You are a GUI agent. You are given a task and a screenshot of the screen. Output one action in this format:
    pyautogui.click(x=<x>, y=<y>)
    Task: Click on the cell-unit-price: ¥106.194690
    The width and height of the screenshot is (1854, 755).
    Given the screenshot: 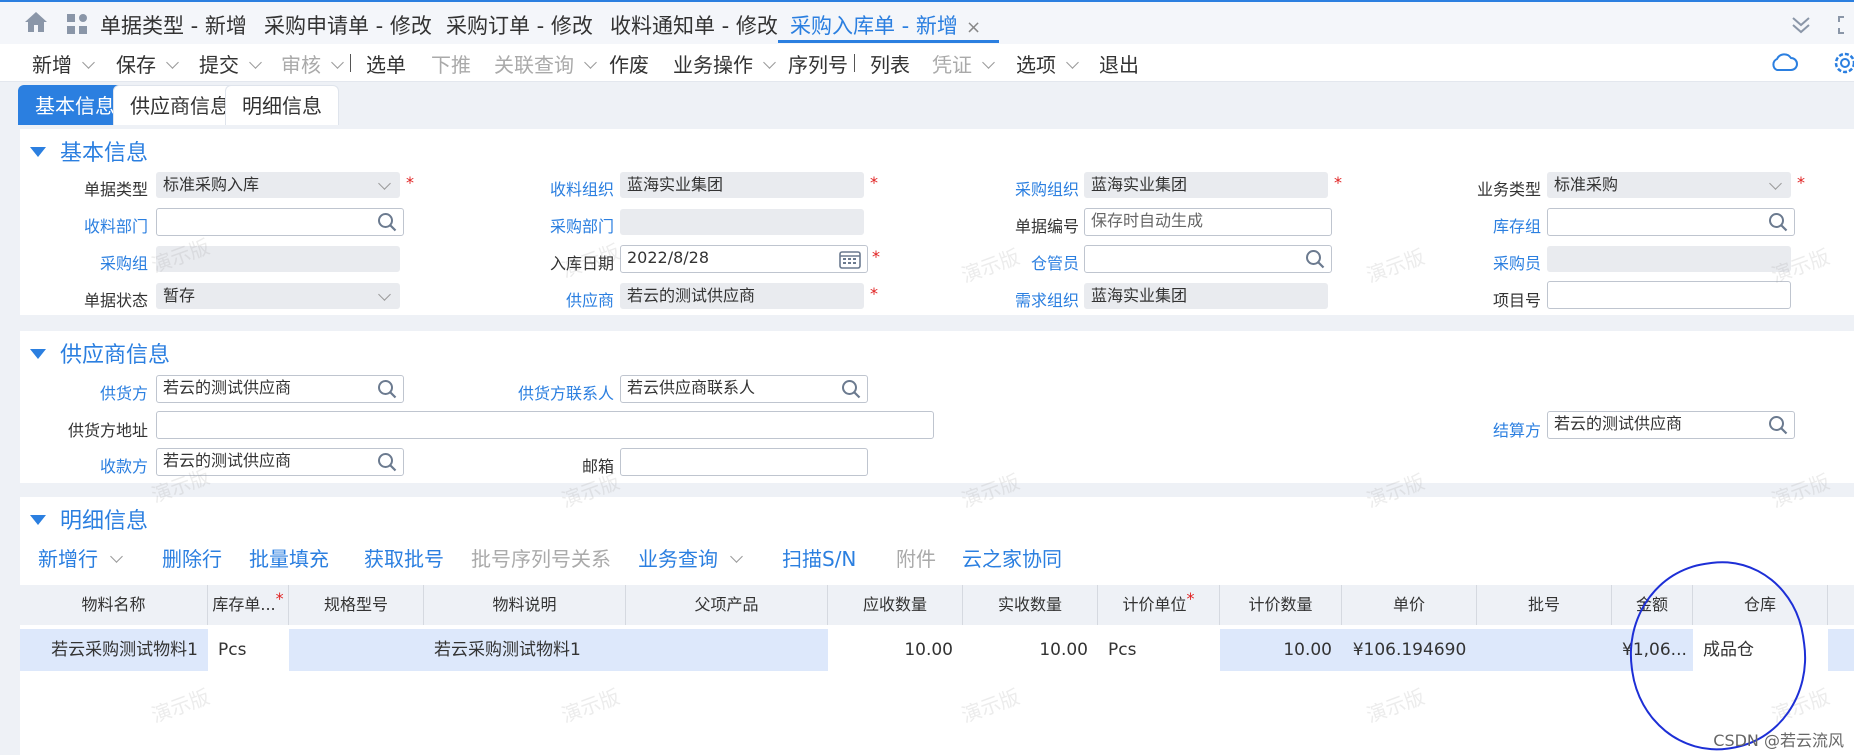 What is the action you would take?
    pyautogui.click(x=1409, y=650)
    